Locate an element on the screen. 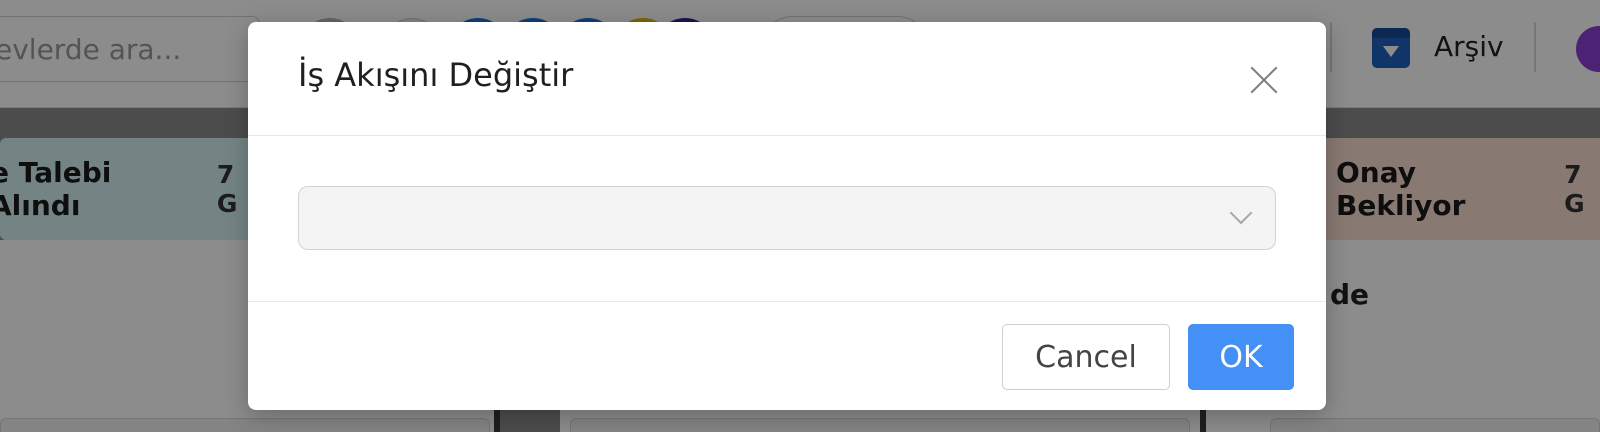  dialog-title: İş Akışını Değiştir is located at coordinates (436, 75).